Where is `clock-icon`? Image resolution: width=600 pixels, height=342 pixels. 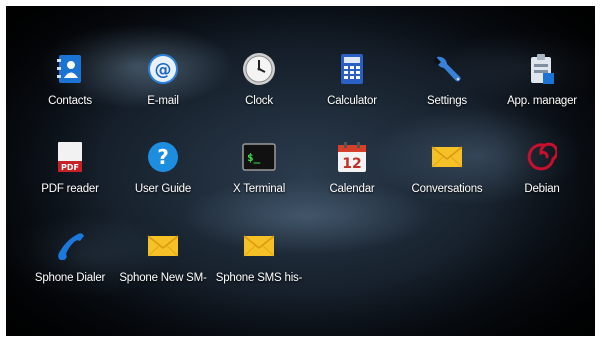 clock-icon is located at coordinates (259, 69).